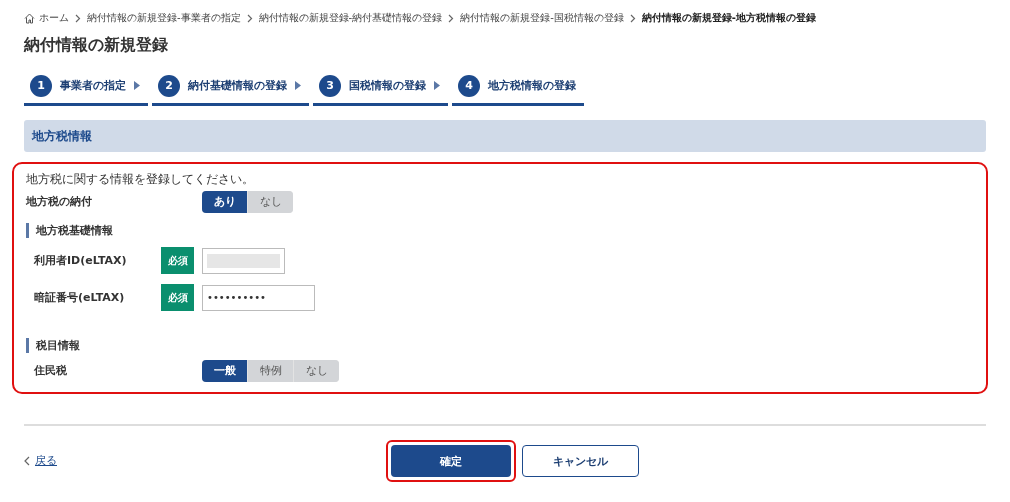 Image resolution: width=1010 pixels, height=502 pixels. What do you see at coordinates (96, 45) in the screenshot?
I see `page-title: 納付情報の新規登録` at bounding box center [96, 45].